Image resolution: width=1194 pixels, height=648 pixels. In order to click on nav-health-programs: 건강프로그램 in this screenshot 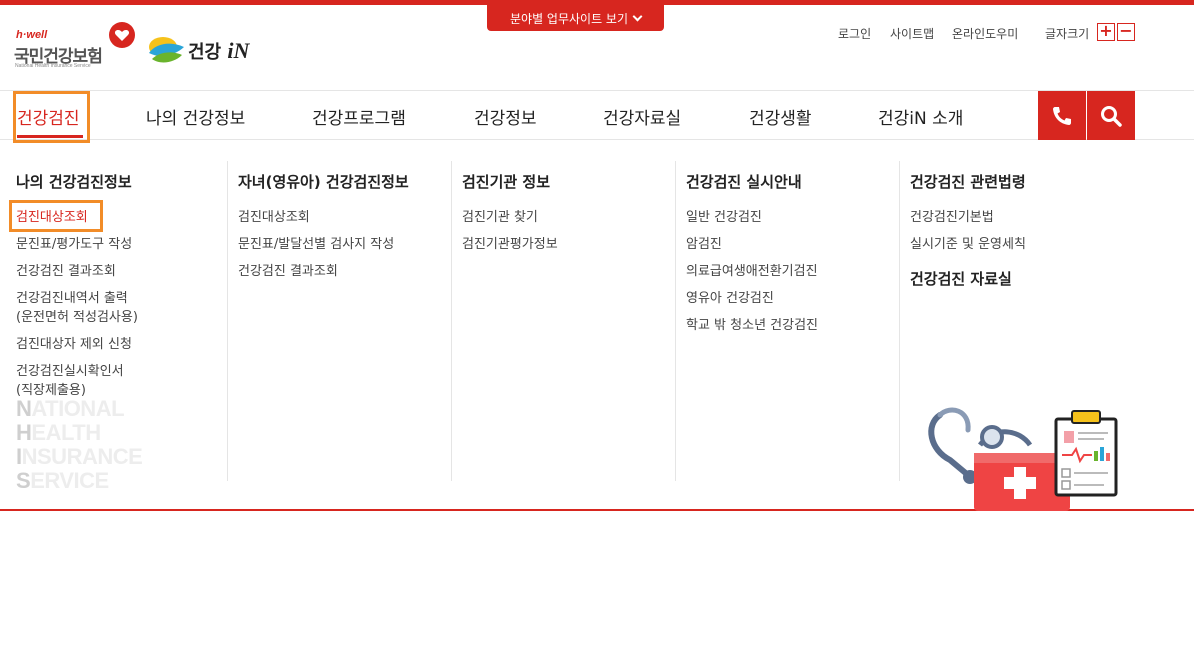, I will do `click(359, 116)`.